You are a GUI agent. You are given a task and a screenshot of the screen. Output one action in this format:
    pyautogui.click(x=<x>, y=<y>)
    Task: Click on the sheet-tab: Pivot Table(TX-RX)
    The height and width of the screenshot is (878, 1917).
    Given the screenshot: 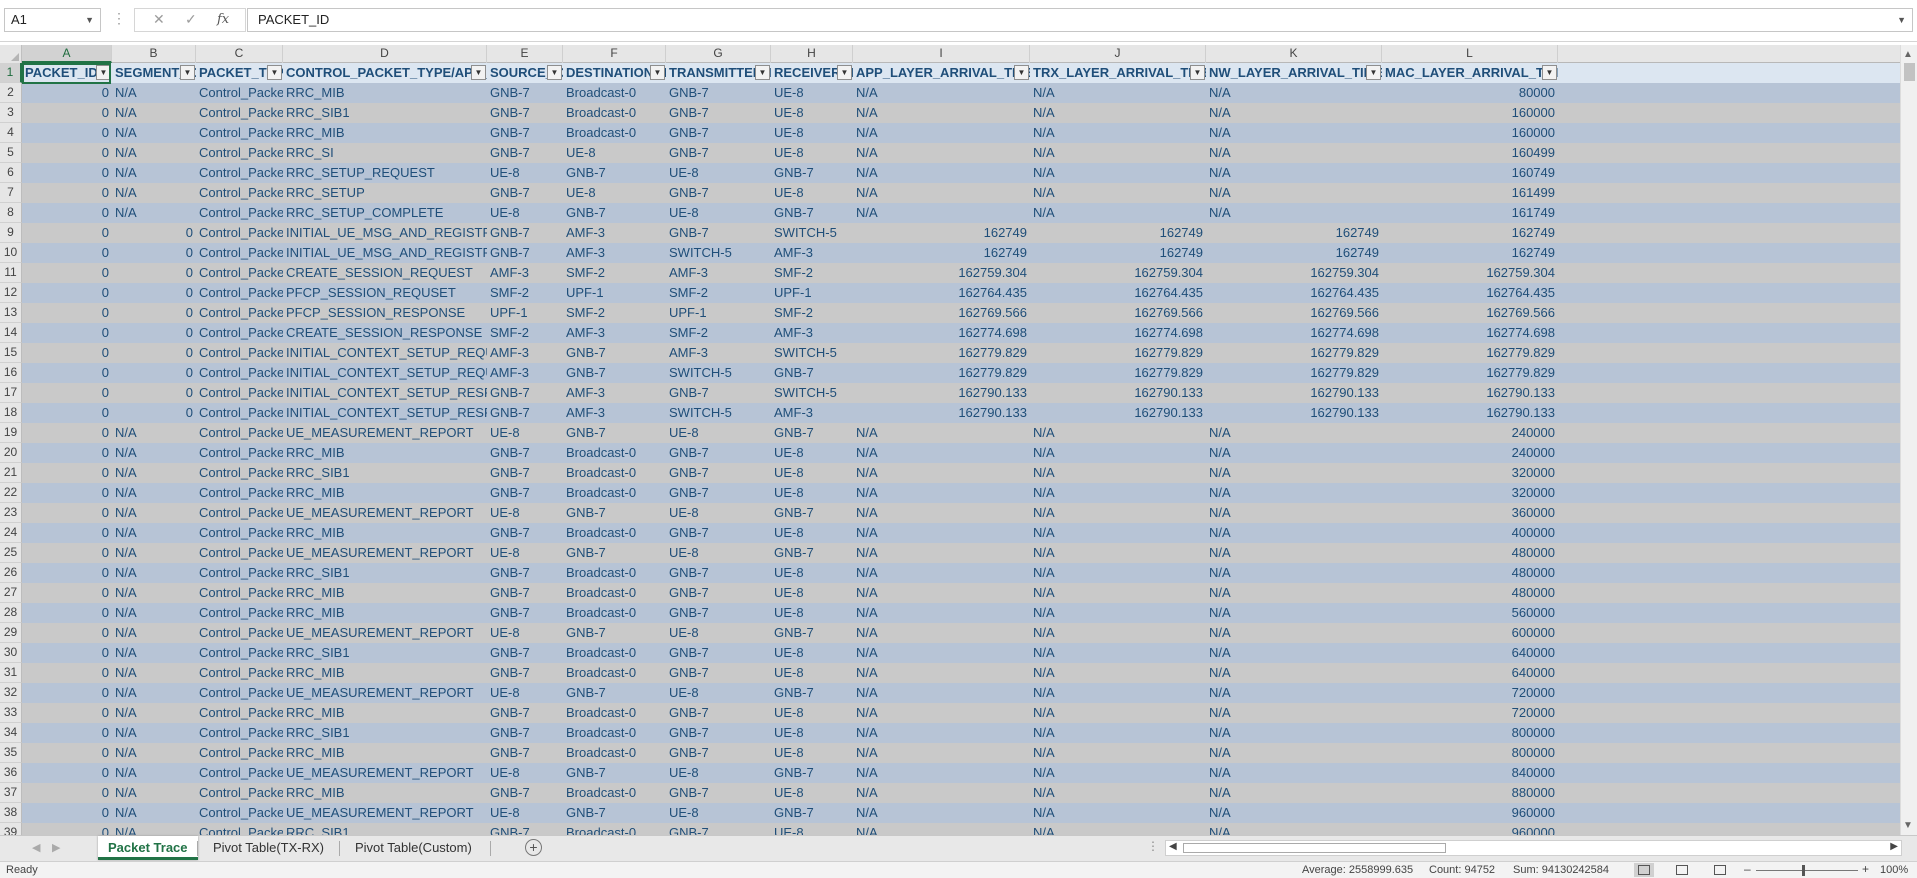 What is the action you would take?
    pyautogui.click(x=268, y=848)
    